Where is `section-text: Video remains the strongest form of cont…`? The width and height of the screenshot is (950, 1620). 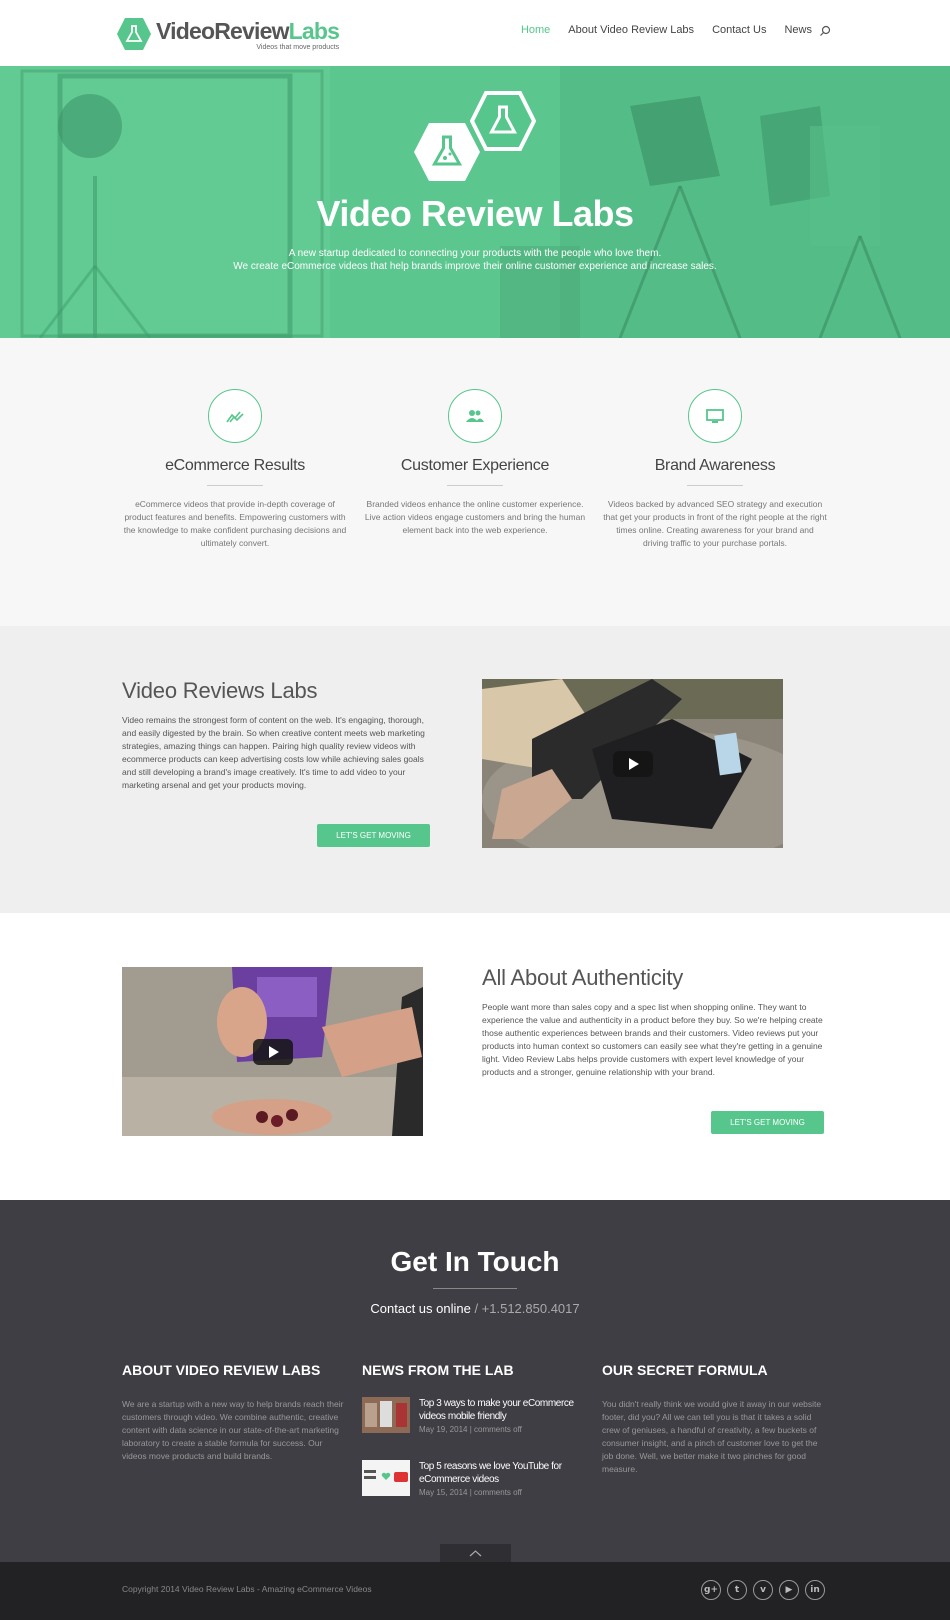 section-text: Video remains the strongest form of cont… is located at coordinates (273, 752).